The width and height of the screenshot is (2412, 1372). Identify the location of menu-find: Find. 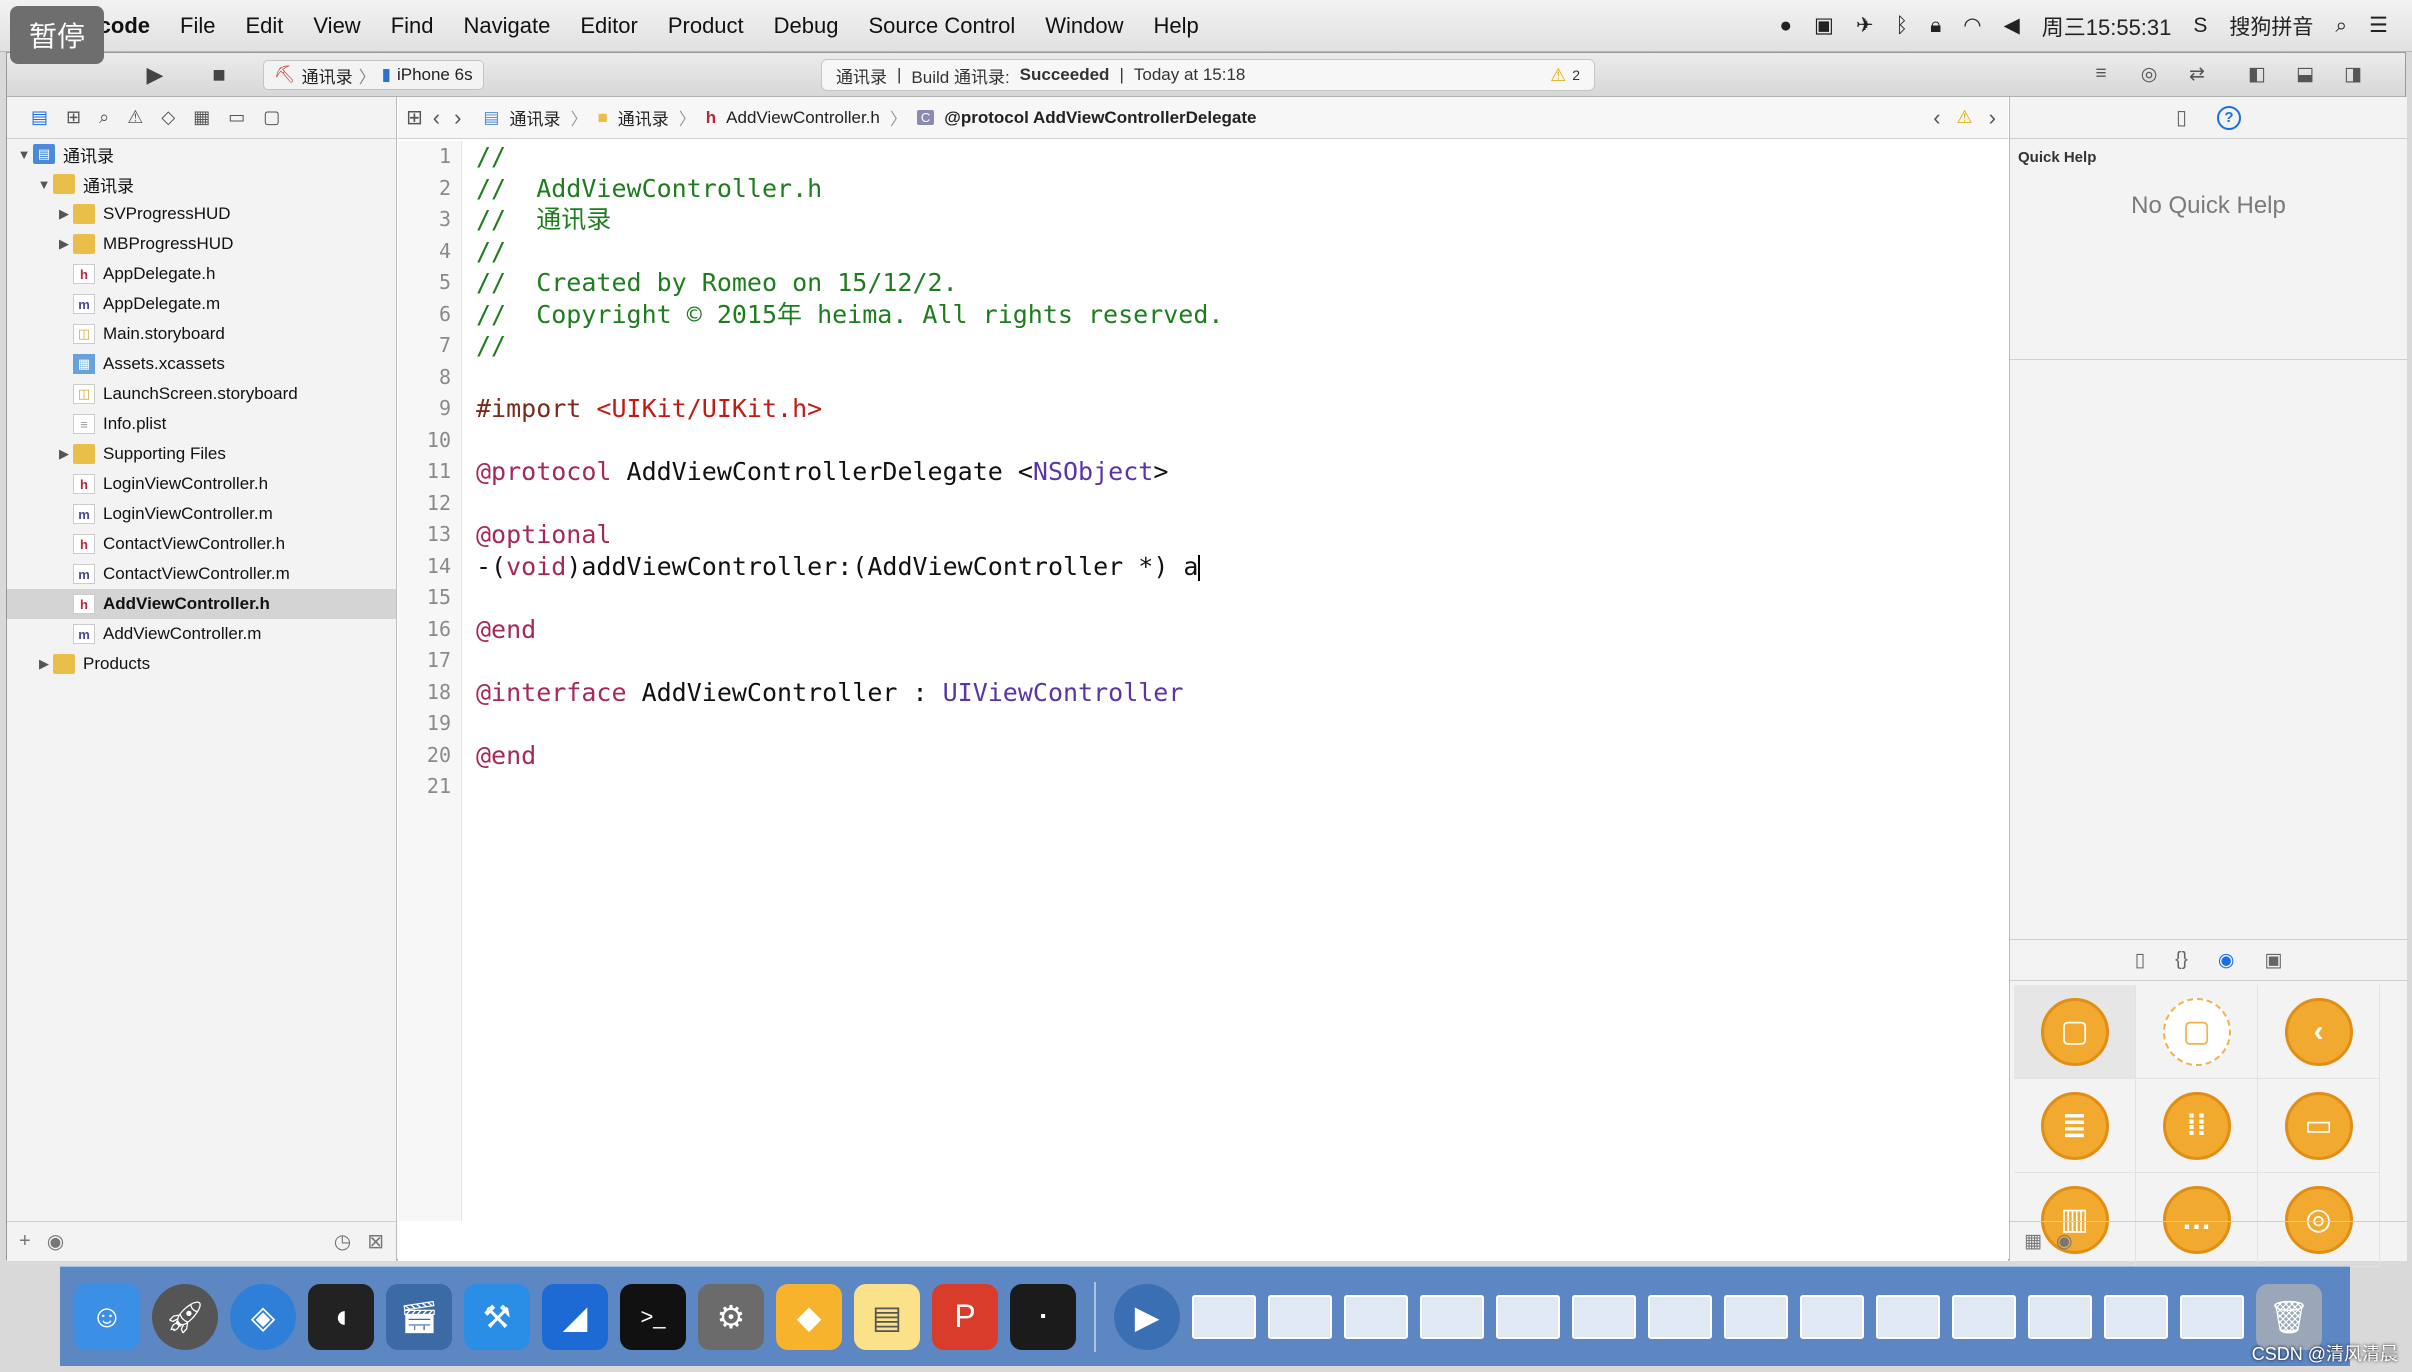
(412, 26).